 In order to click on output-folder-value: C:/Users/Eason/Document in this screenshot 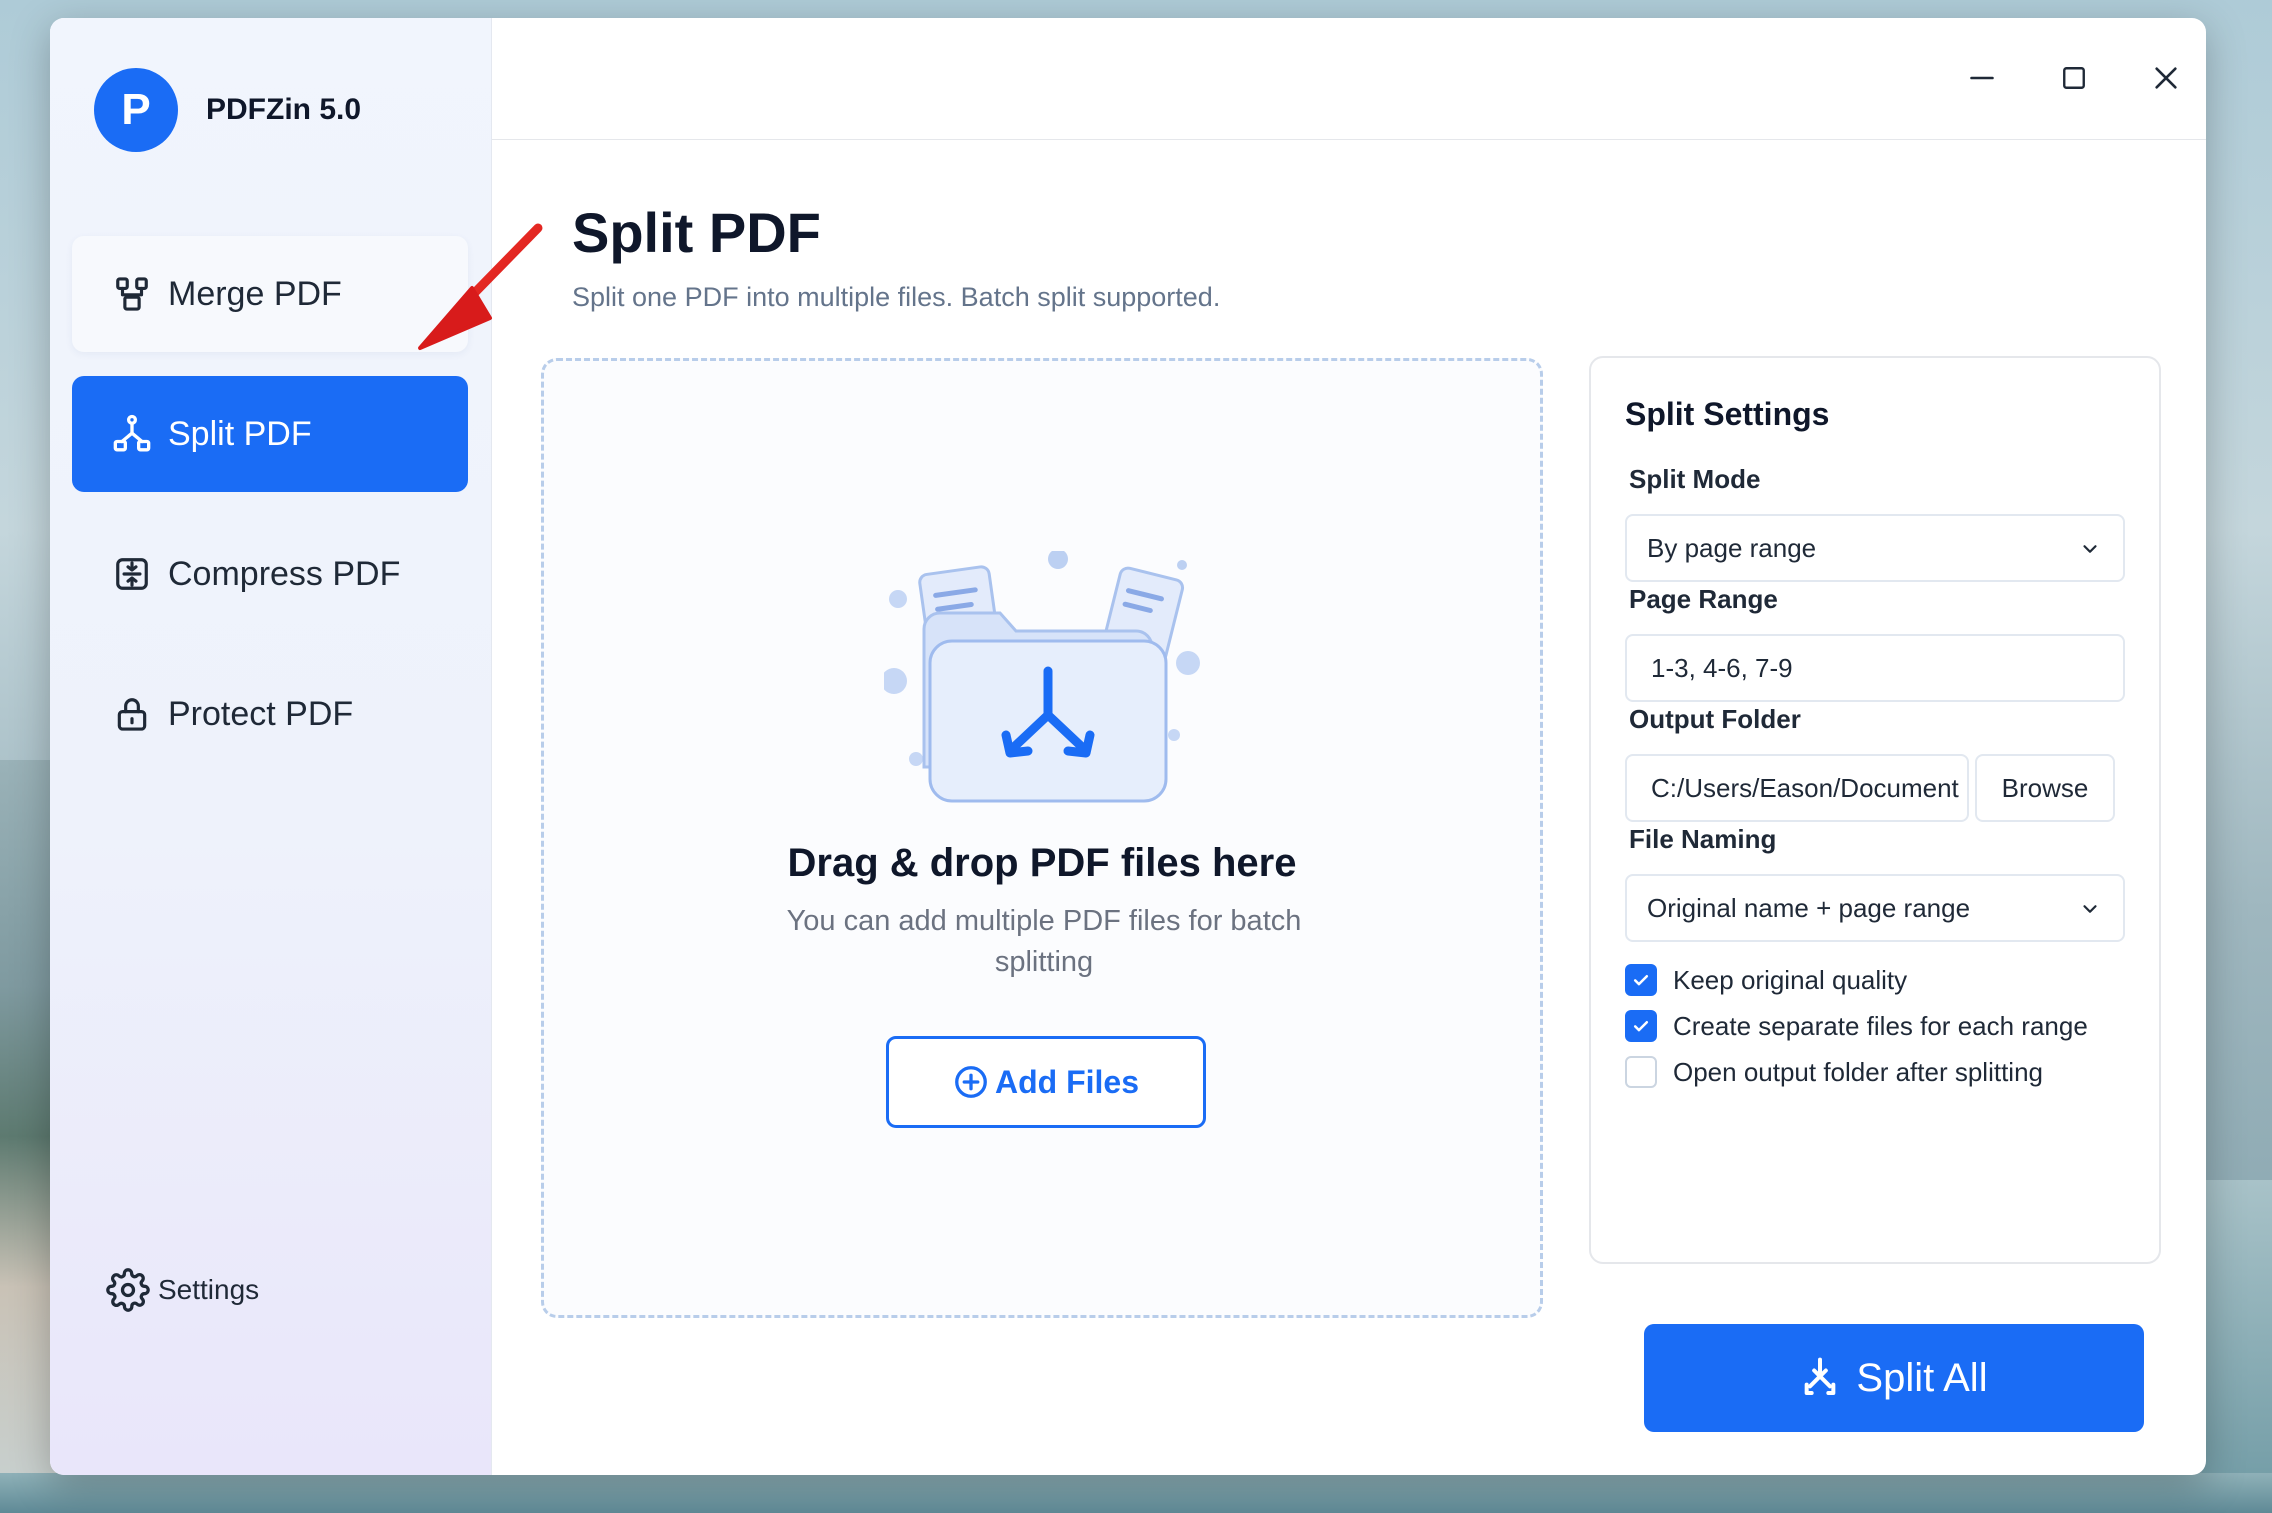, I will do `click(1805, 787)`.